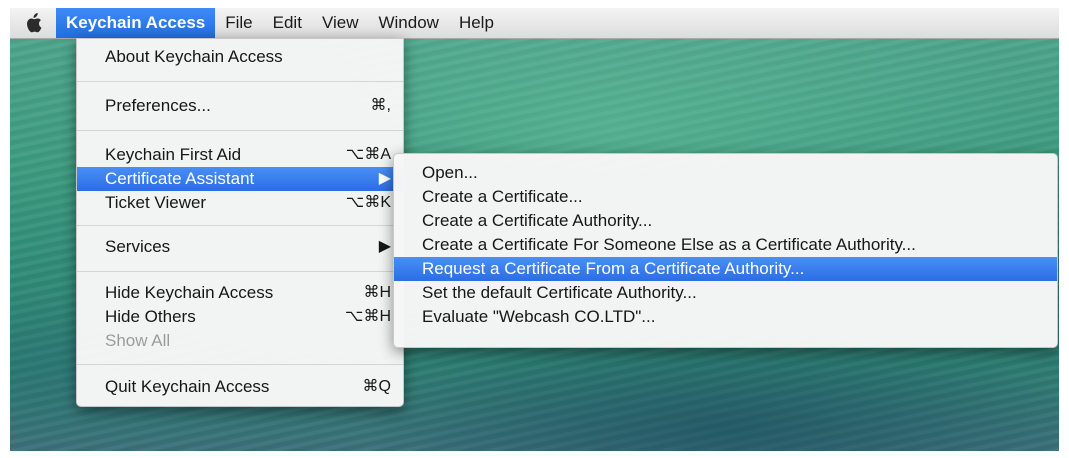 This screenshot has width=1069, height=458. What do you see at coordinates (238, 23) in the screenshot?
I see `menu-file: File` at bounding box center [238, 23].